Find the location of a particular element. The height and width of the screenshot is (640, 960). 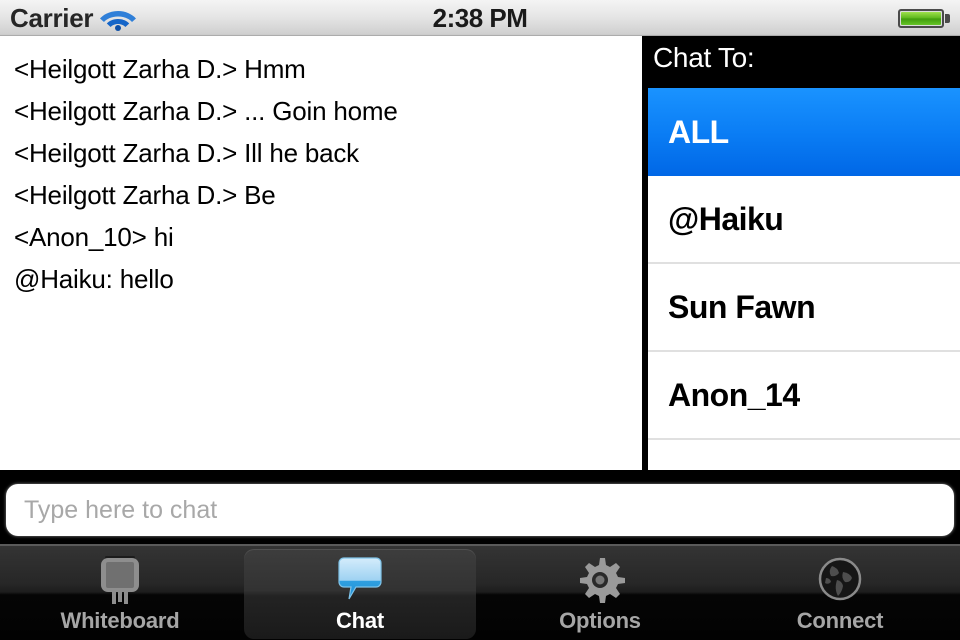

tab-whiteboard: Whiteboard is located at coordinates (120, 593).